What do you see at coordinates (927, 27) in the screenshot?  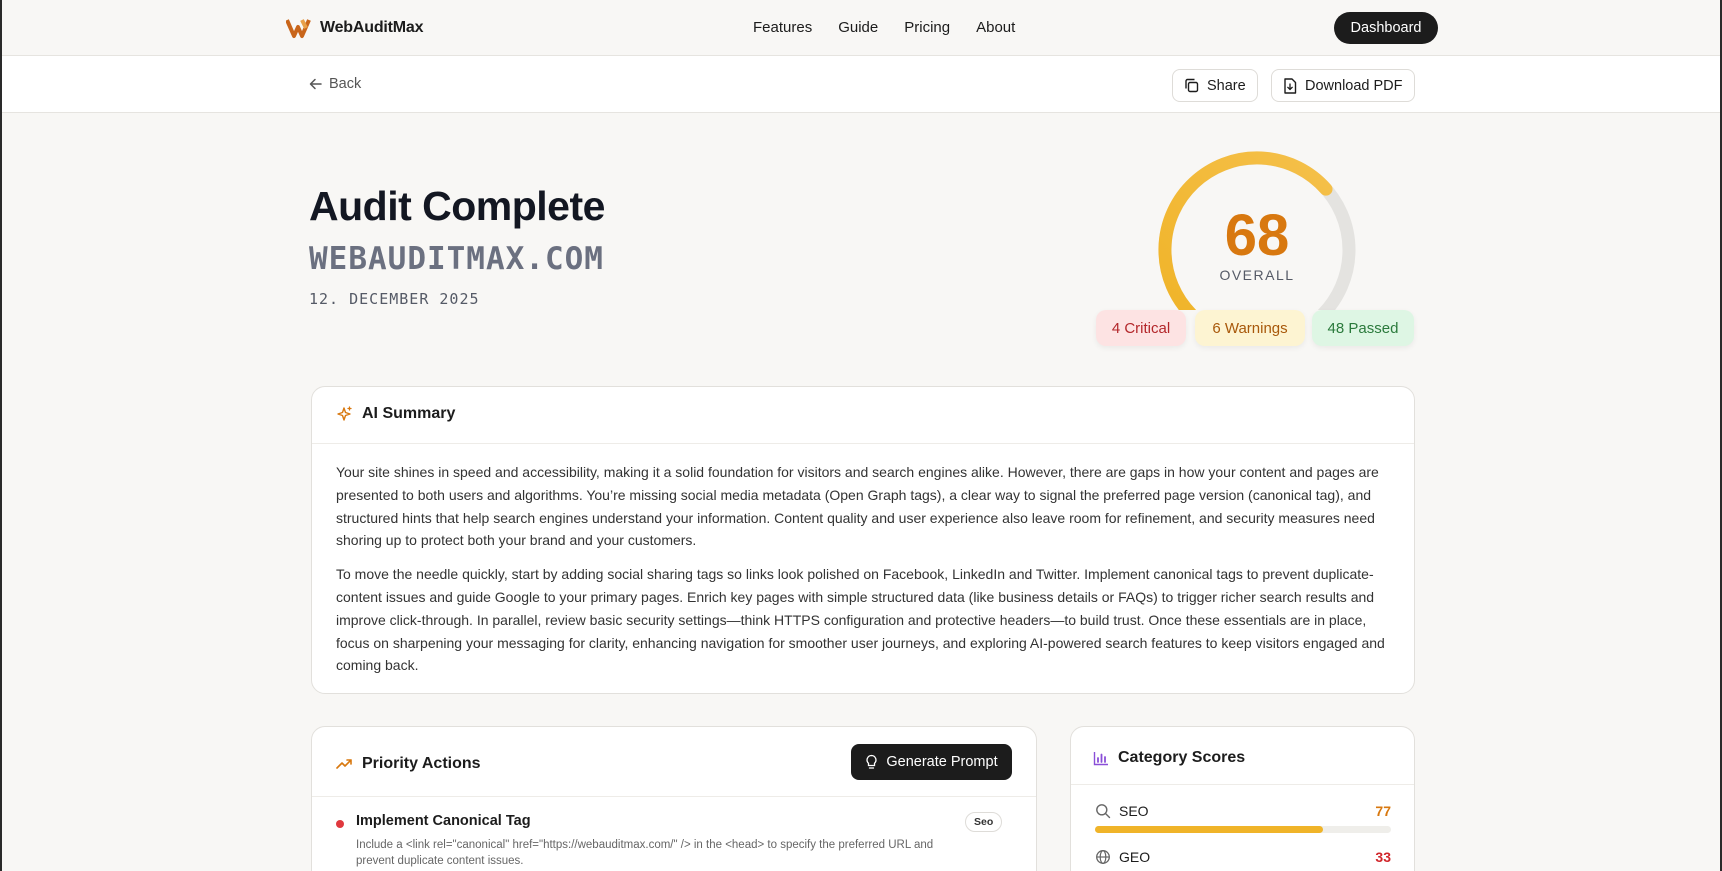 I see `nav-link-pricing: Pricing` at bounding box center [927, 27].